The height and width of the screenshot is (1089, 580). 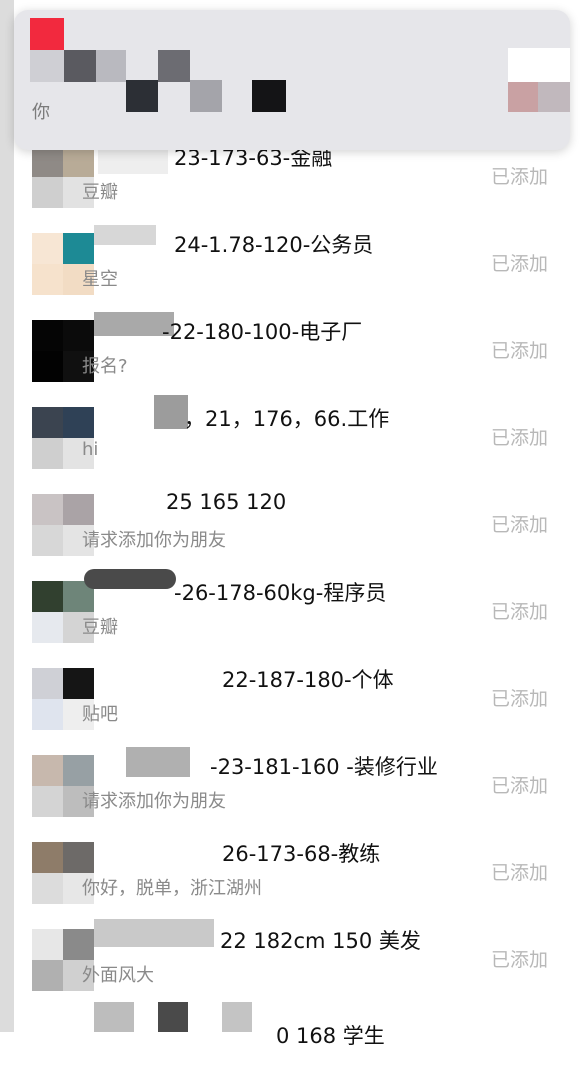 I want to click on friend-request-row: 25 165 120 请求添加你为朋友 已添加, so click(x=297, y=524).